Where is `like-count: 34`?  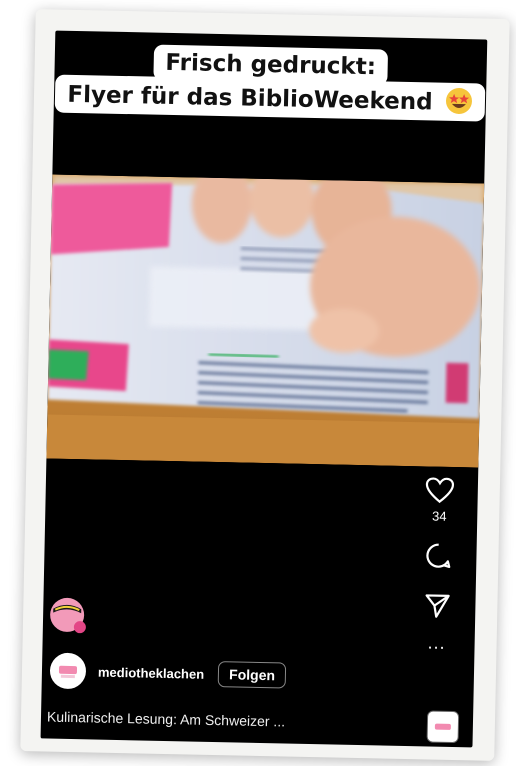
like-count: 34 is located at coordinates (439, 516).